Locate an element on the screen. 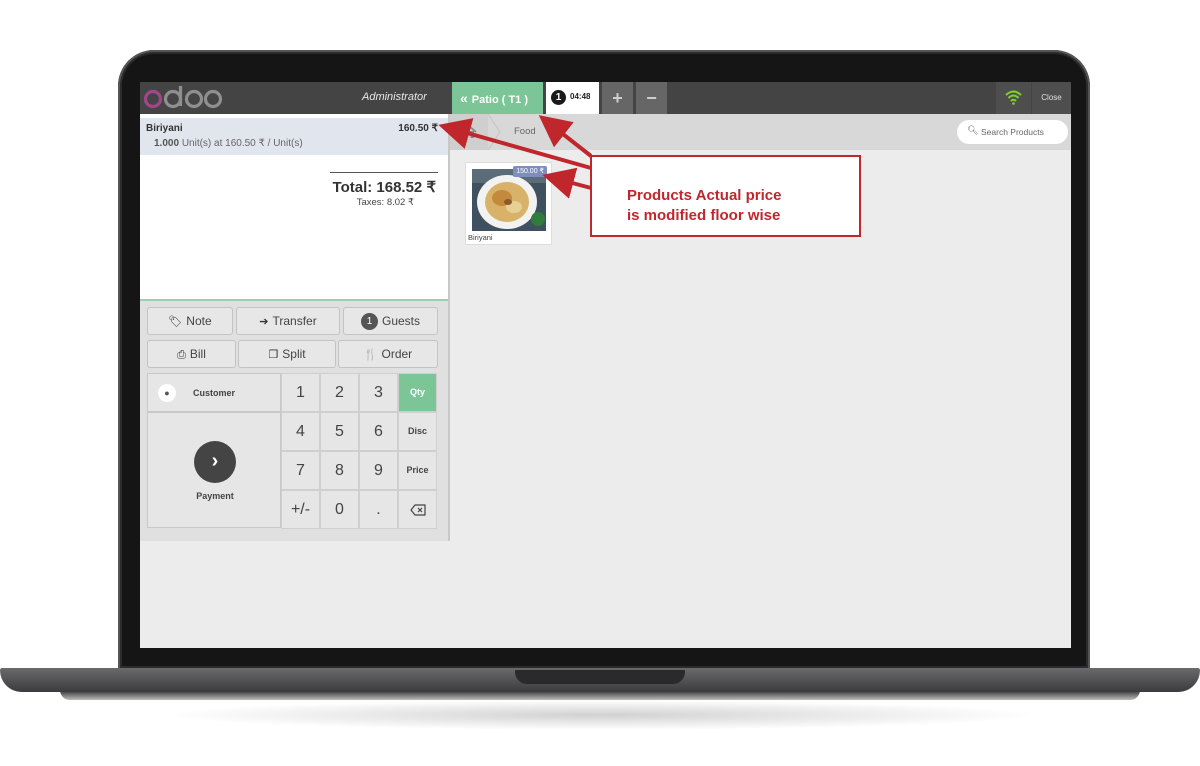  guests-button: 1 Guests is located at coordinates (390, 321).